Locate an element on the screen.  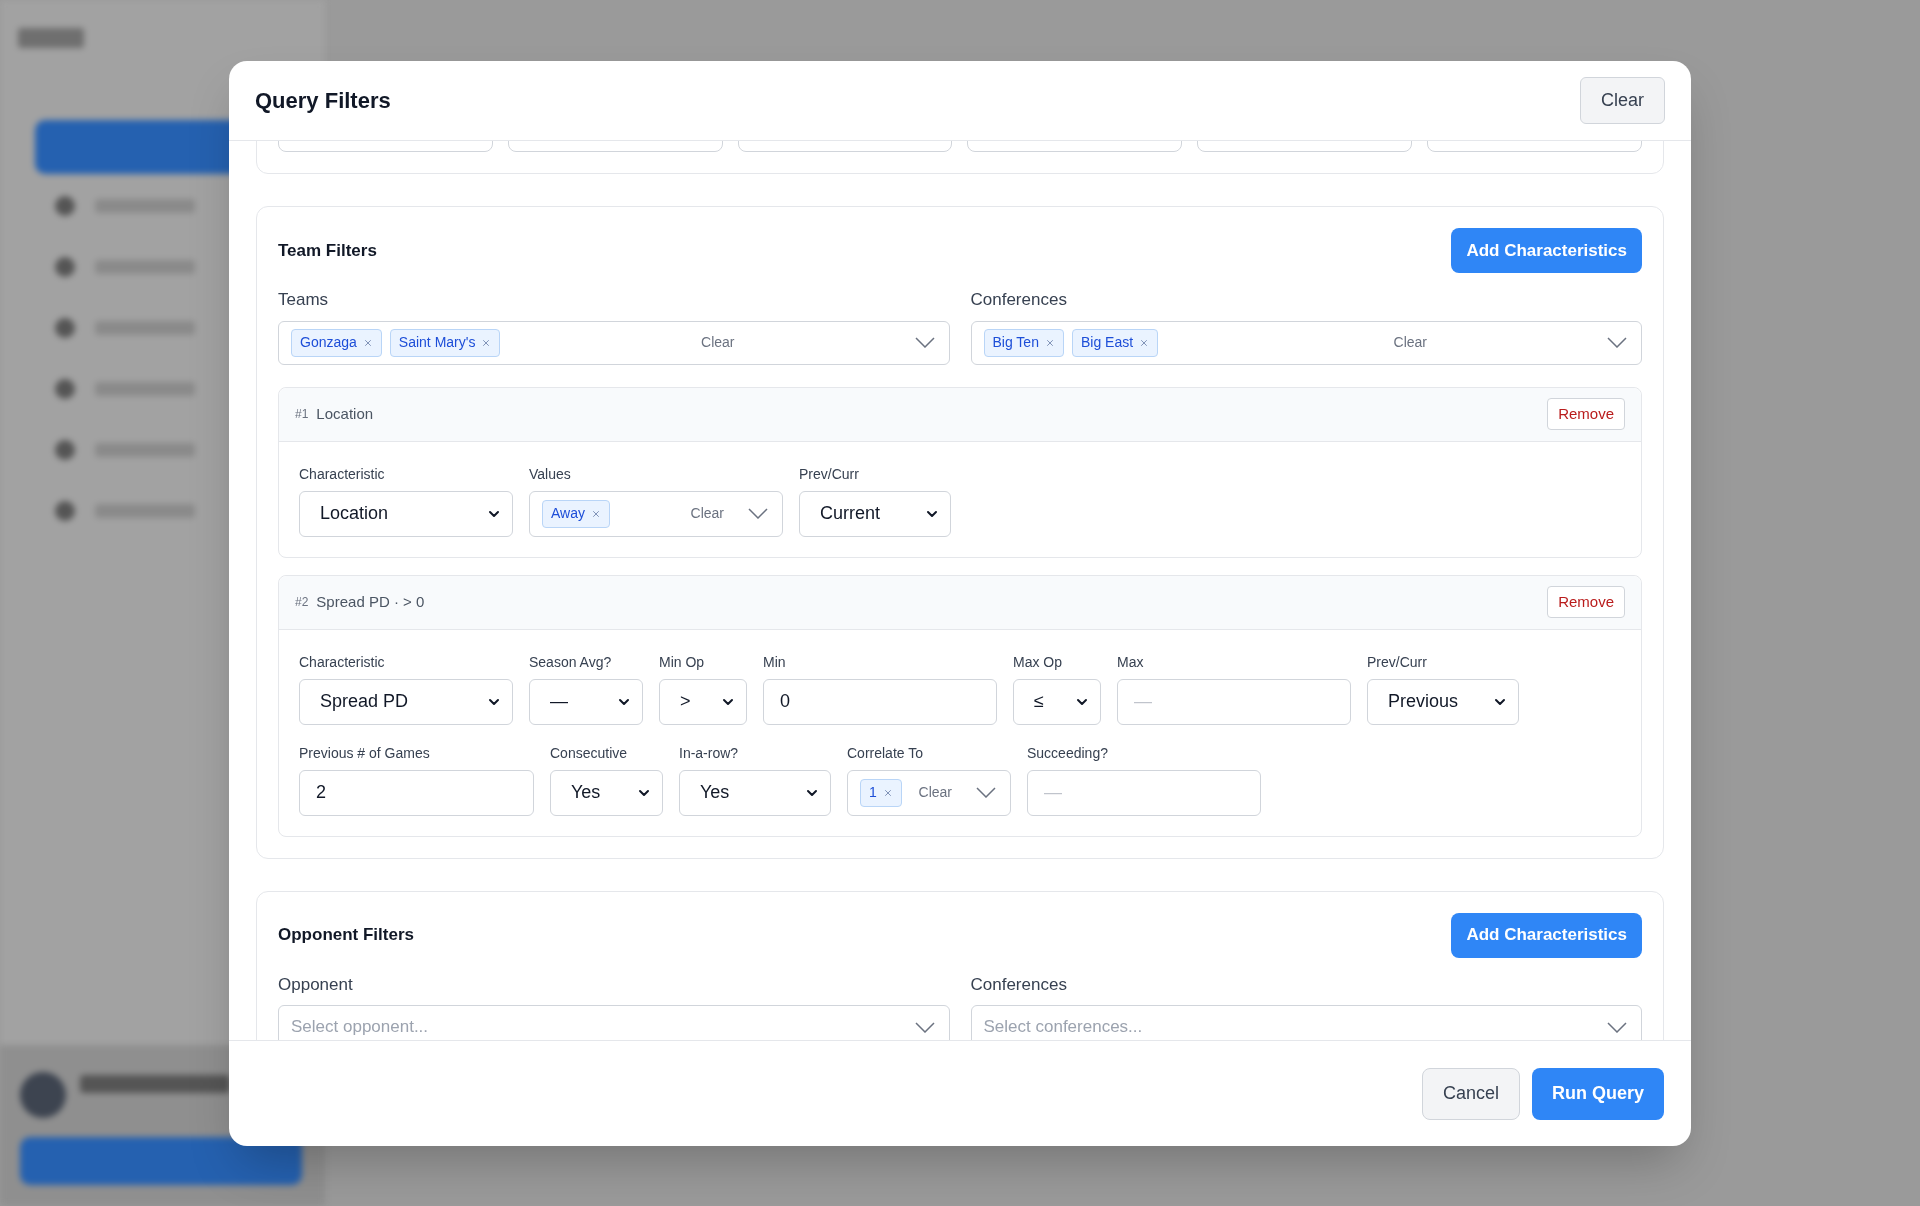
field-label: Season Avg? is located at coordinates (571, 662).